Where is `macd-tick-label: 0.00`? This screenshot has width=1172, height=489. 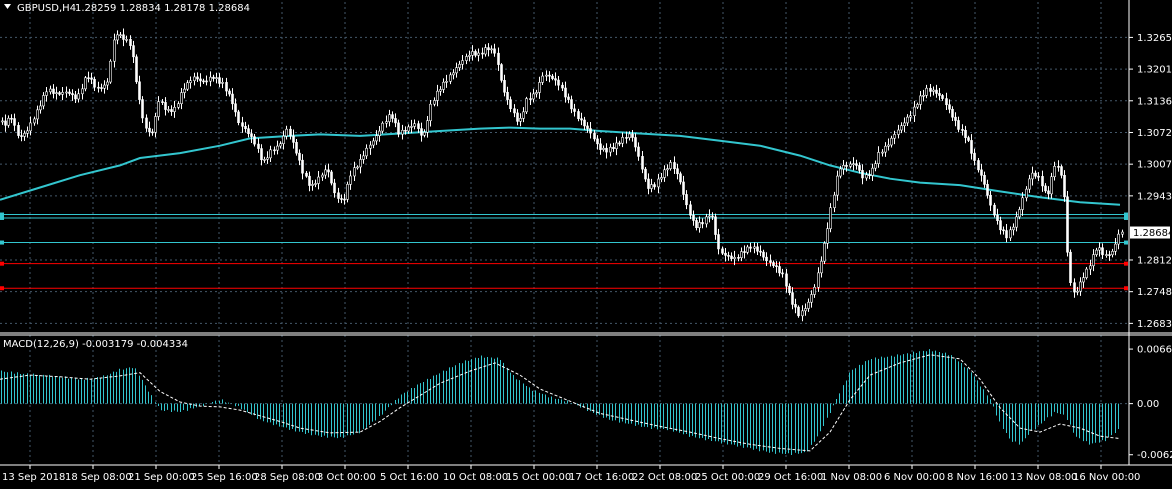 macd-tick-label: 0.00 is located at coordinates (1148, 404).